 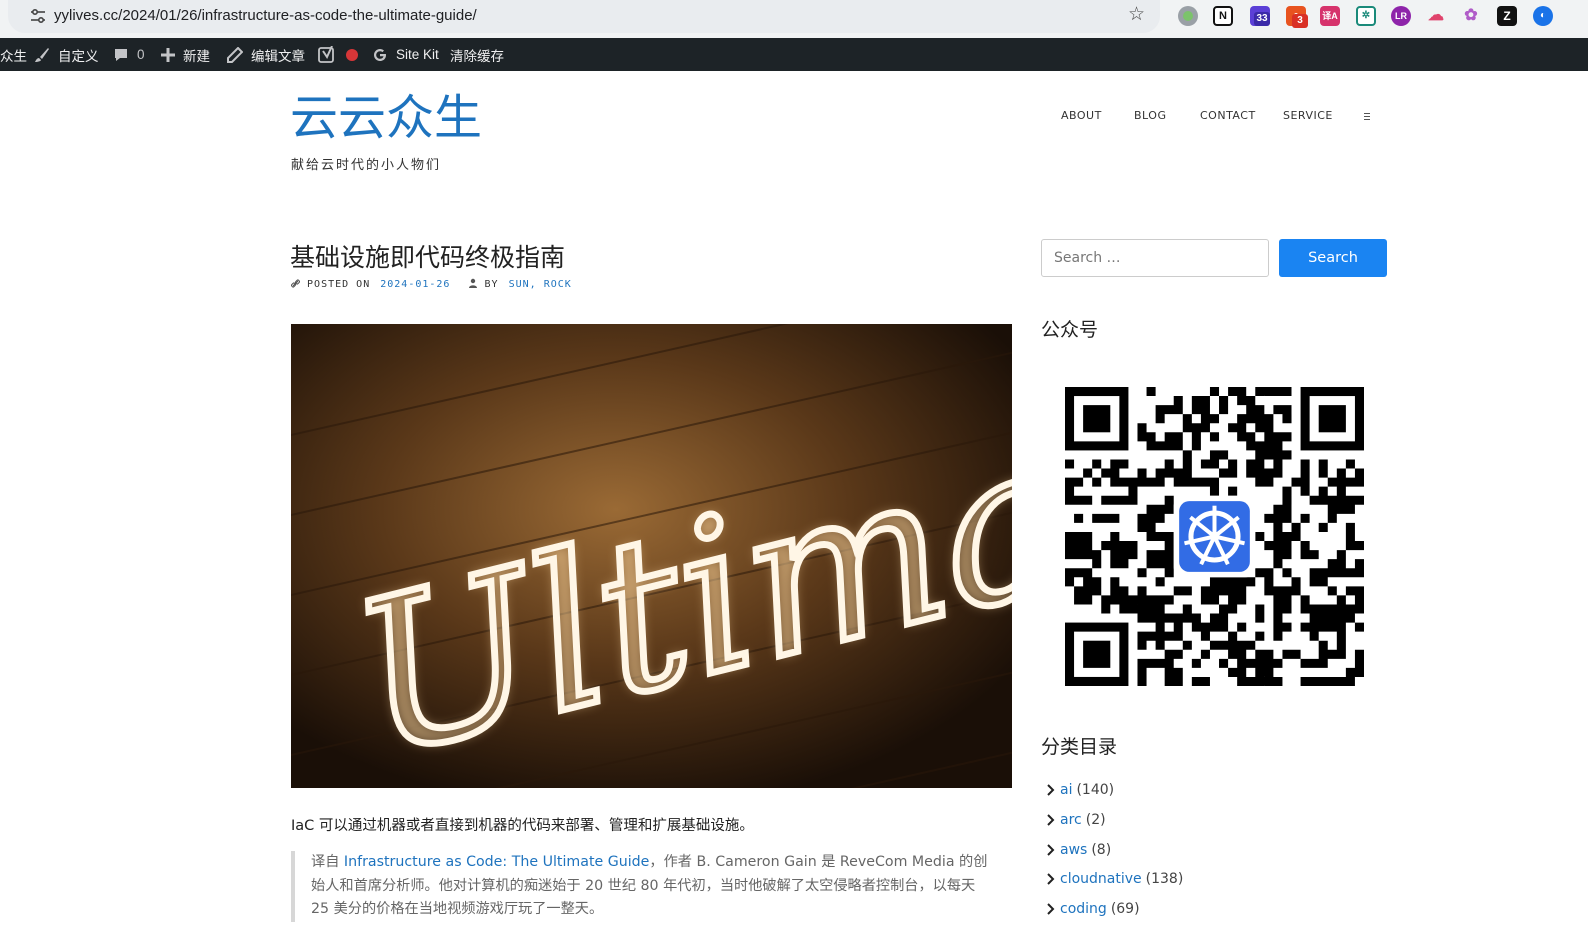 What do you see at coordinates (38, 16) in the screenshot?
I see `site-info-icon` at bounding box center [38, 16].